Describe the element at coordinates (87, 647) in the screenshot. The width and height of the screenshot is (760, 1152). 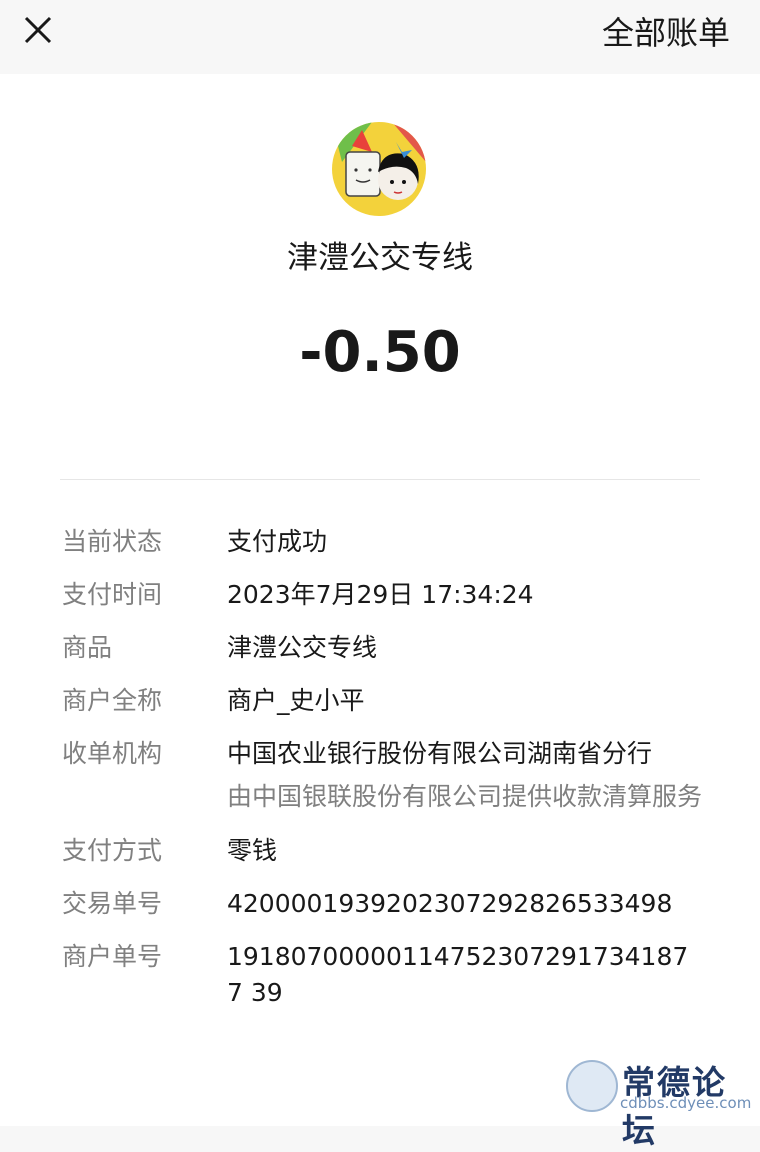
I see `detail-label: 商品` at that location.